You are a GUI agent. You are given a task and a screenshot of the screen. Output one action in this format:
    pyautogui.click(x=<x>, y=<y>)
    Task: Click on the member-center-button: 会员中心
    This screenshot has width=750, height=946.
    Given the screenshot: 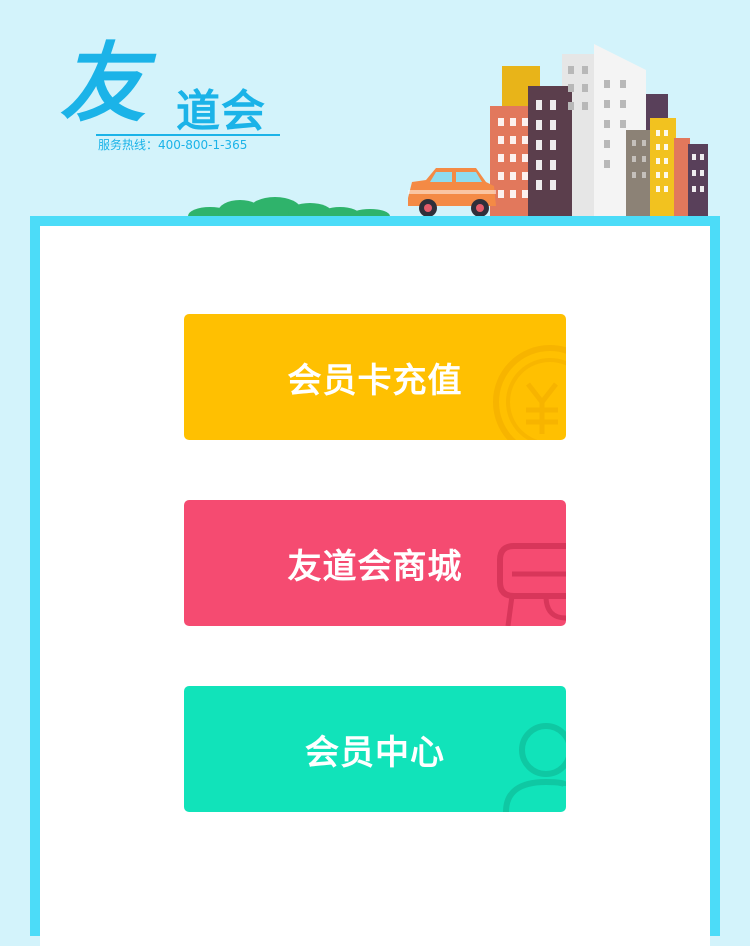 What is the action you would take?
    pyautogui.click(x=375, y=749)
    